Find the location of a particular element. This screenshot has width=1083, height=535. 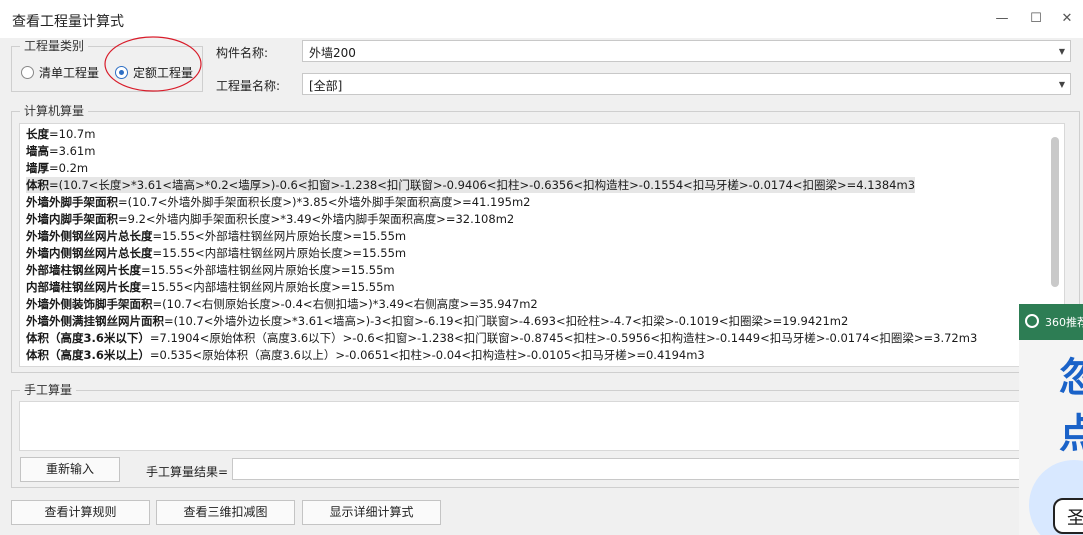

quantity-name-value: [全部] is located at coordinates (326, 86).